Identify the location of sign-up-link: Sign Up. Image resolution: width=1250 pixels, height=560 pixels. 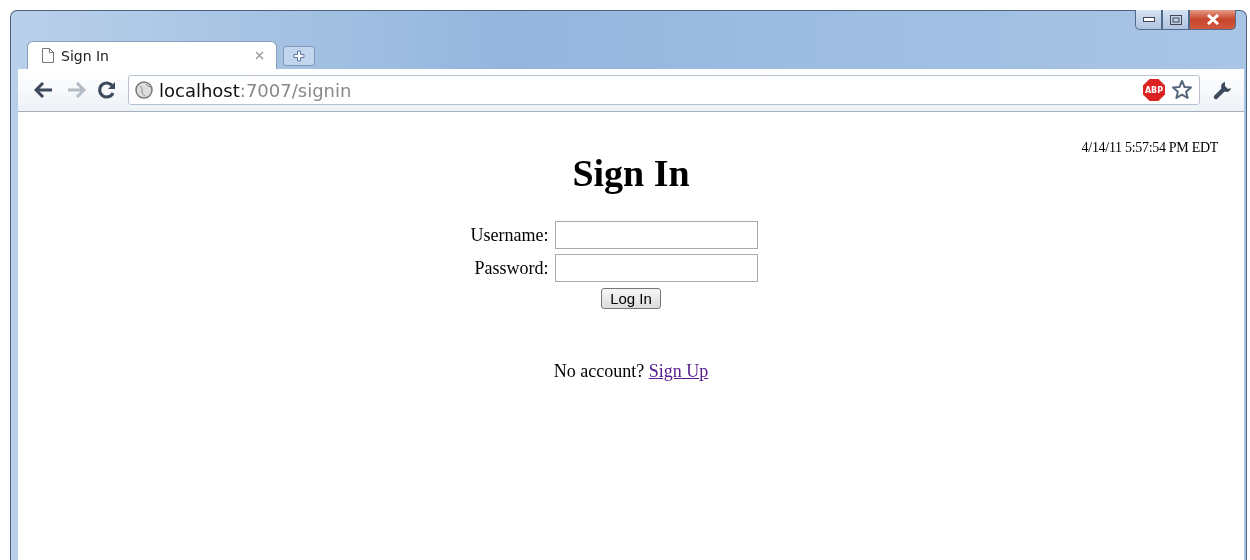
(678, 371).